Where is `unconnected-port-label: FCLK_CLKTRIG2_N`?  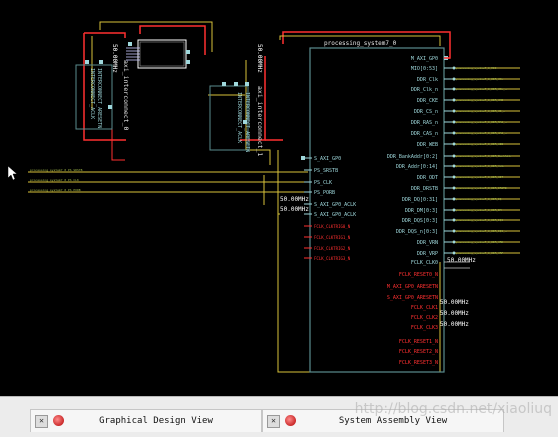 unconnected-port-label: FCLK_CLKTRIG2_N is located at coordinates (332, 248).